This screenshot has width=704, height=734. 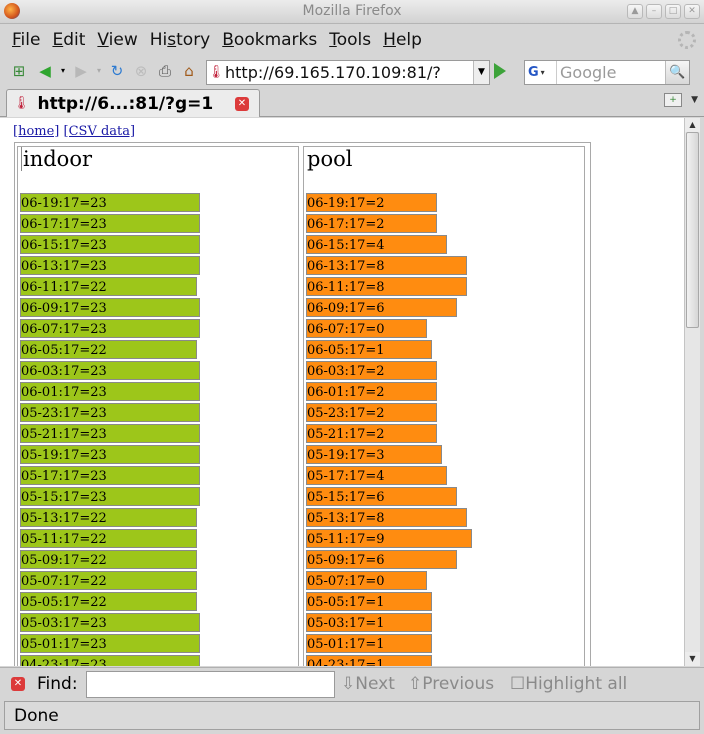 I want to click on window-title: Mozilla Firefox, so click(x=352, y=11).